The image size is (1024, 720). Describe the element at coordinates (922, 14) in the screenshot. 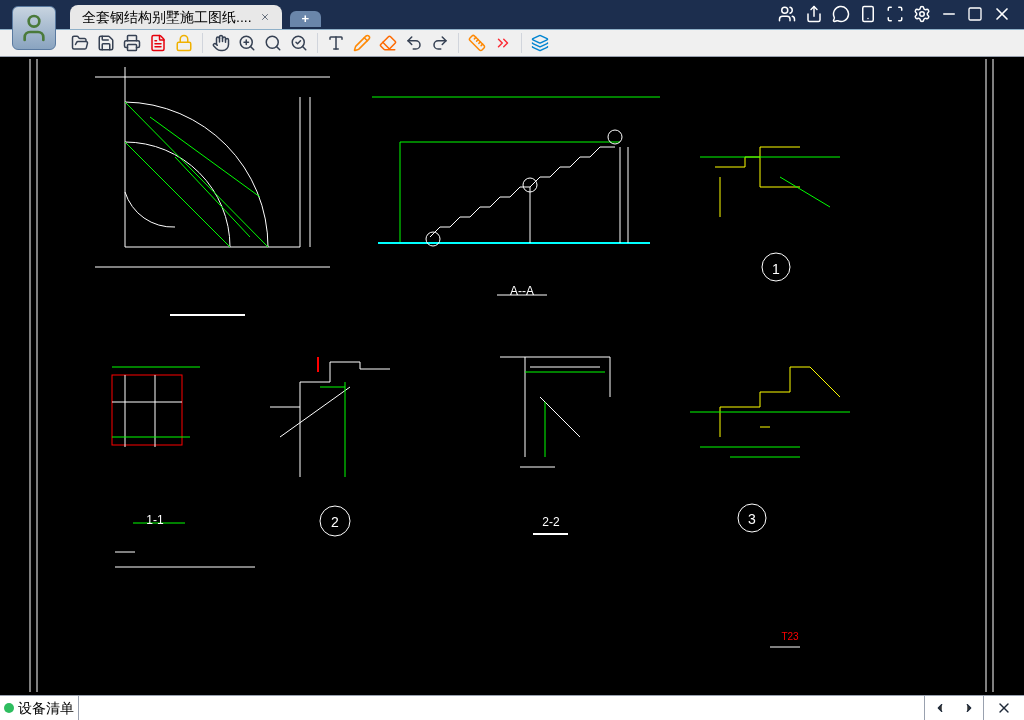

I see `settings-icon` at that location.